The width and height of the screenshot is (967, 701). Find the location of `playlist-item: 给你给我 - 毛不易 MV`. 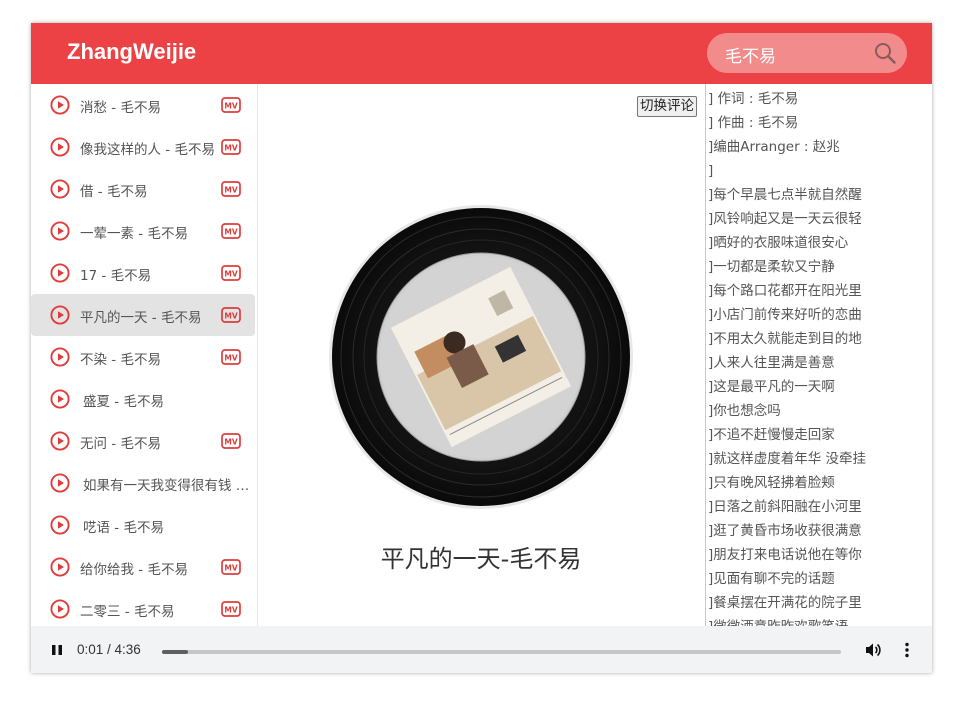

playlist-item: 给你给我 - 毛不易 MV is located at coordinates (143, 567).